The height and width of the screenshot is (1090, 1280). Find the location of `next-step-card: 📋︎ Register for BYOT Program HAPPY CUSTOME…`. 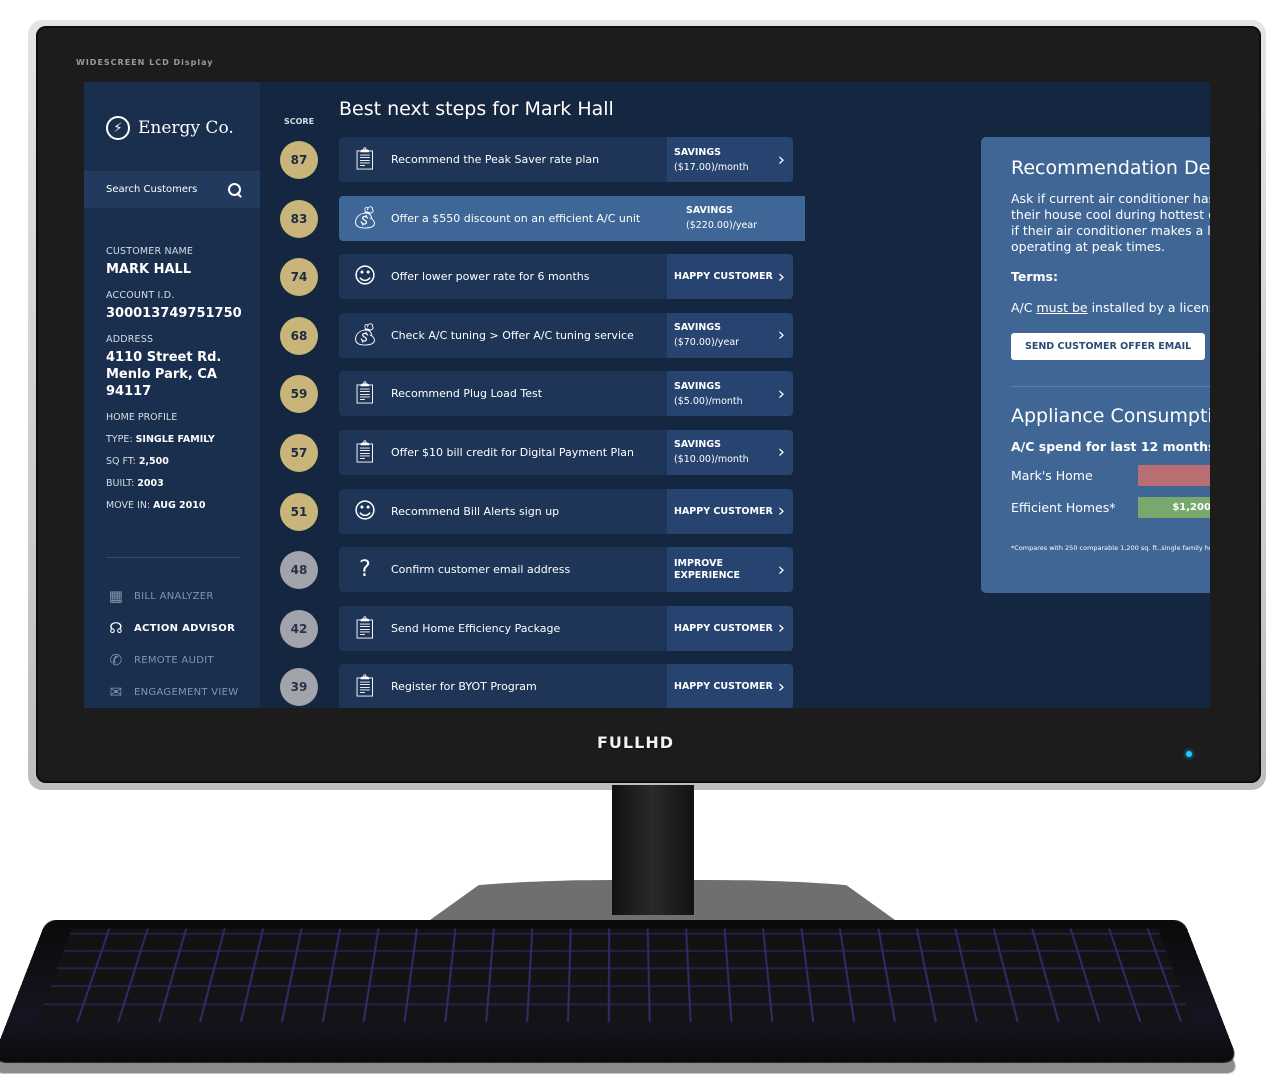

next-step-card: 📋︎ Register for BYOT Program HAPPY CUSTOME… is located at coordinates (566, 686).